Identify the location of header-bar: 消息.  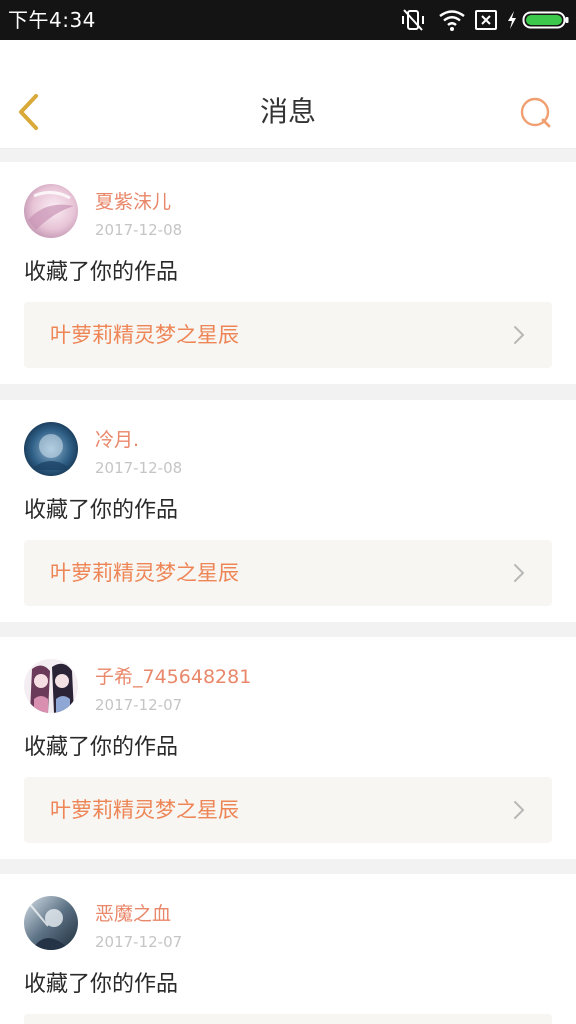
(288, 94).